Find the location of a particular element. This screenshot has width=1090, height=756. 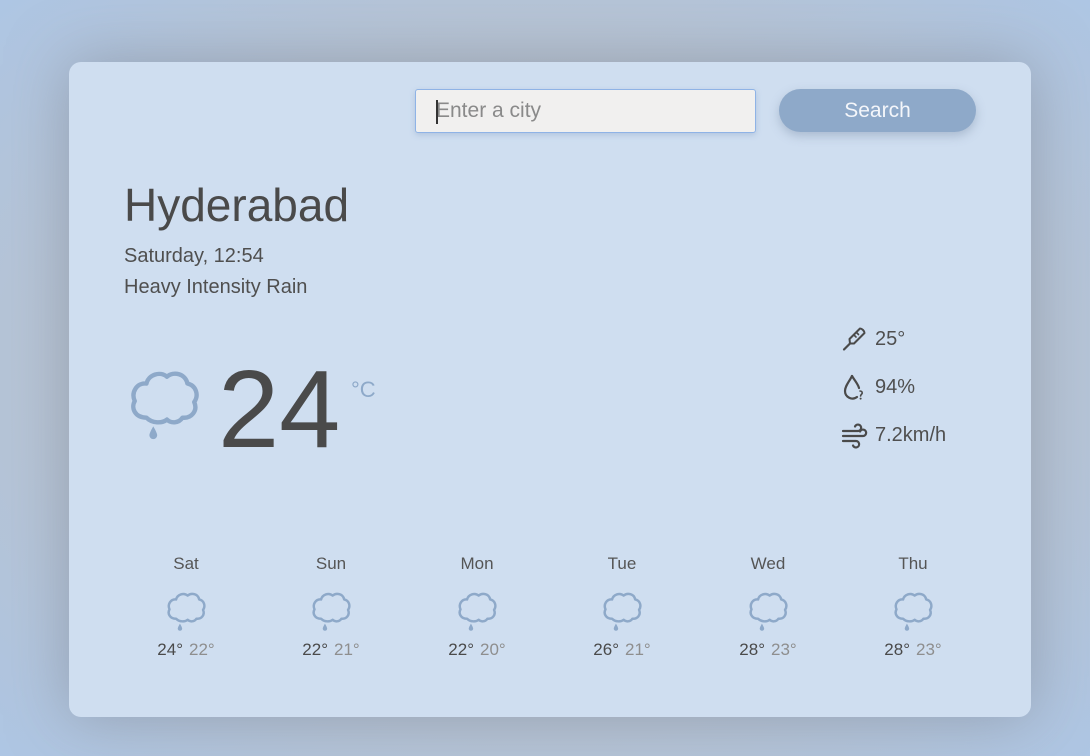

text-cursor is located at coordinates (437, 112).